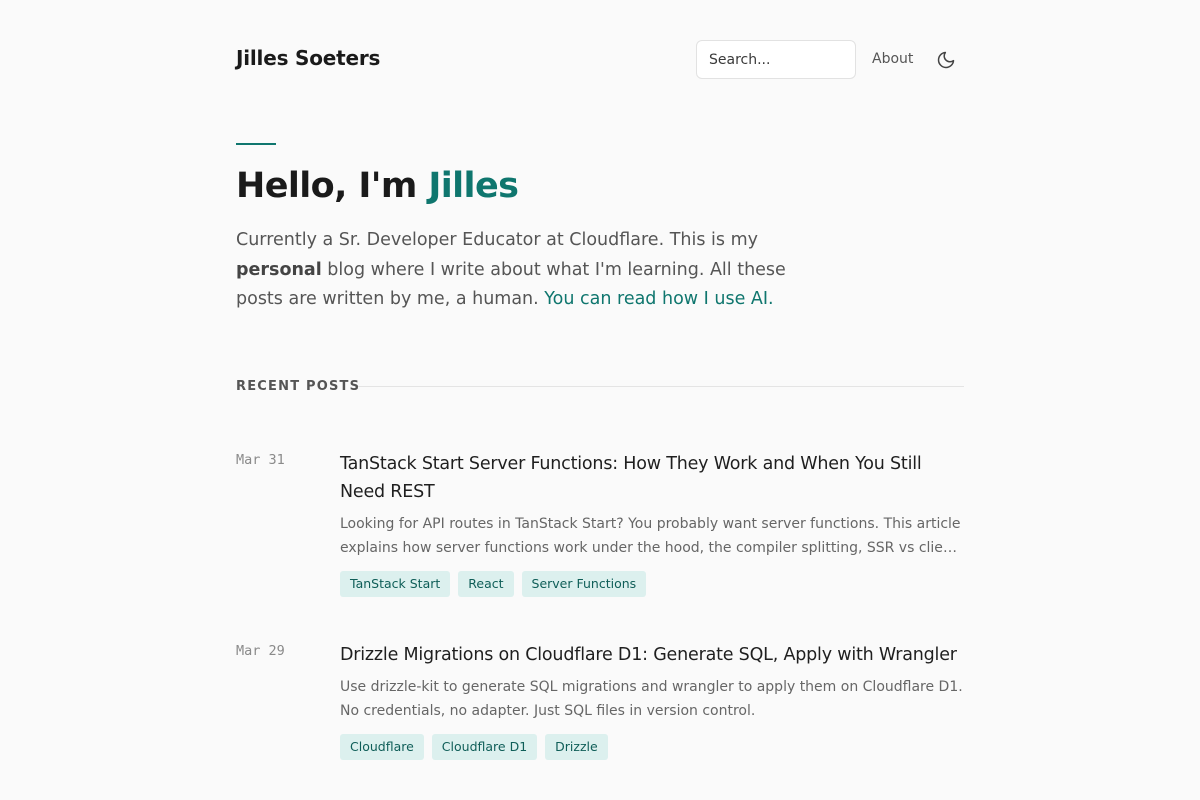 This screenshot has width=1200, height=800. I want to click on post-date: Mar 29, so click(260, 651).